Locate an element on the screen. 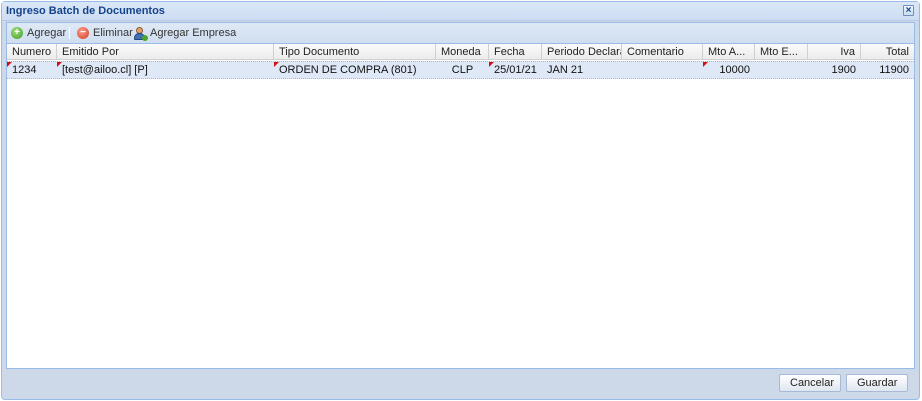  column-header-numero: Numero is located at coordinates (32, 52).